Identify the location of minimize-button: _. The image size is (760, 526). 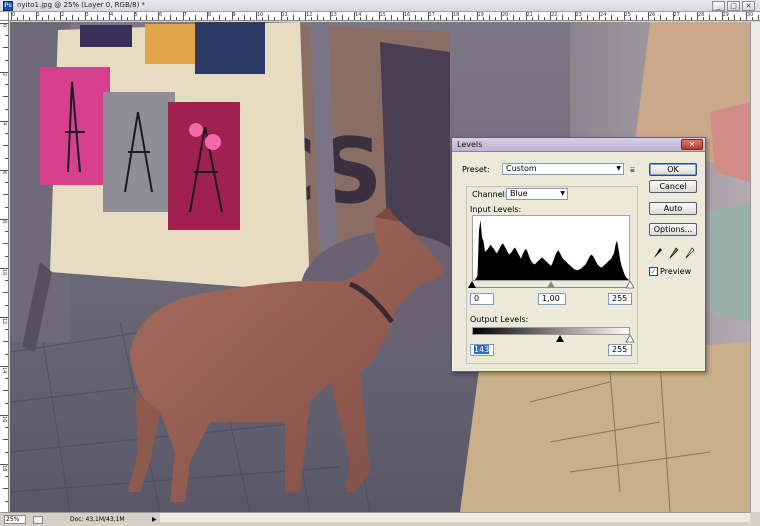
(718, 6).